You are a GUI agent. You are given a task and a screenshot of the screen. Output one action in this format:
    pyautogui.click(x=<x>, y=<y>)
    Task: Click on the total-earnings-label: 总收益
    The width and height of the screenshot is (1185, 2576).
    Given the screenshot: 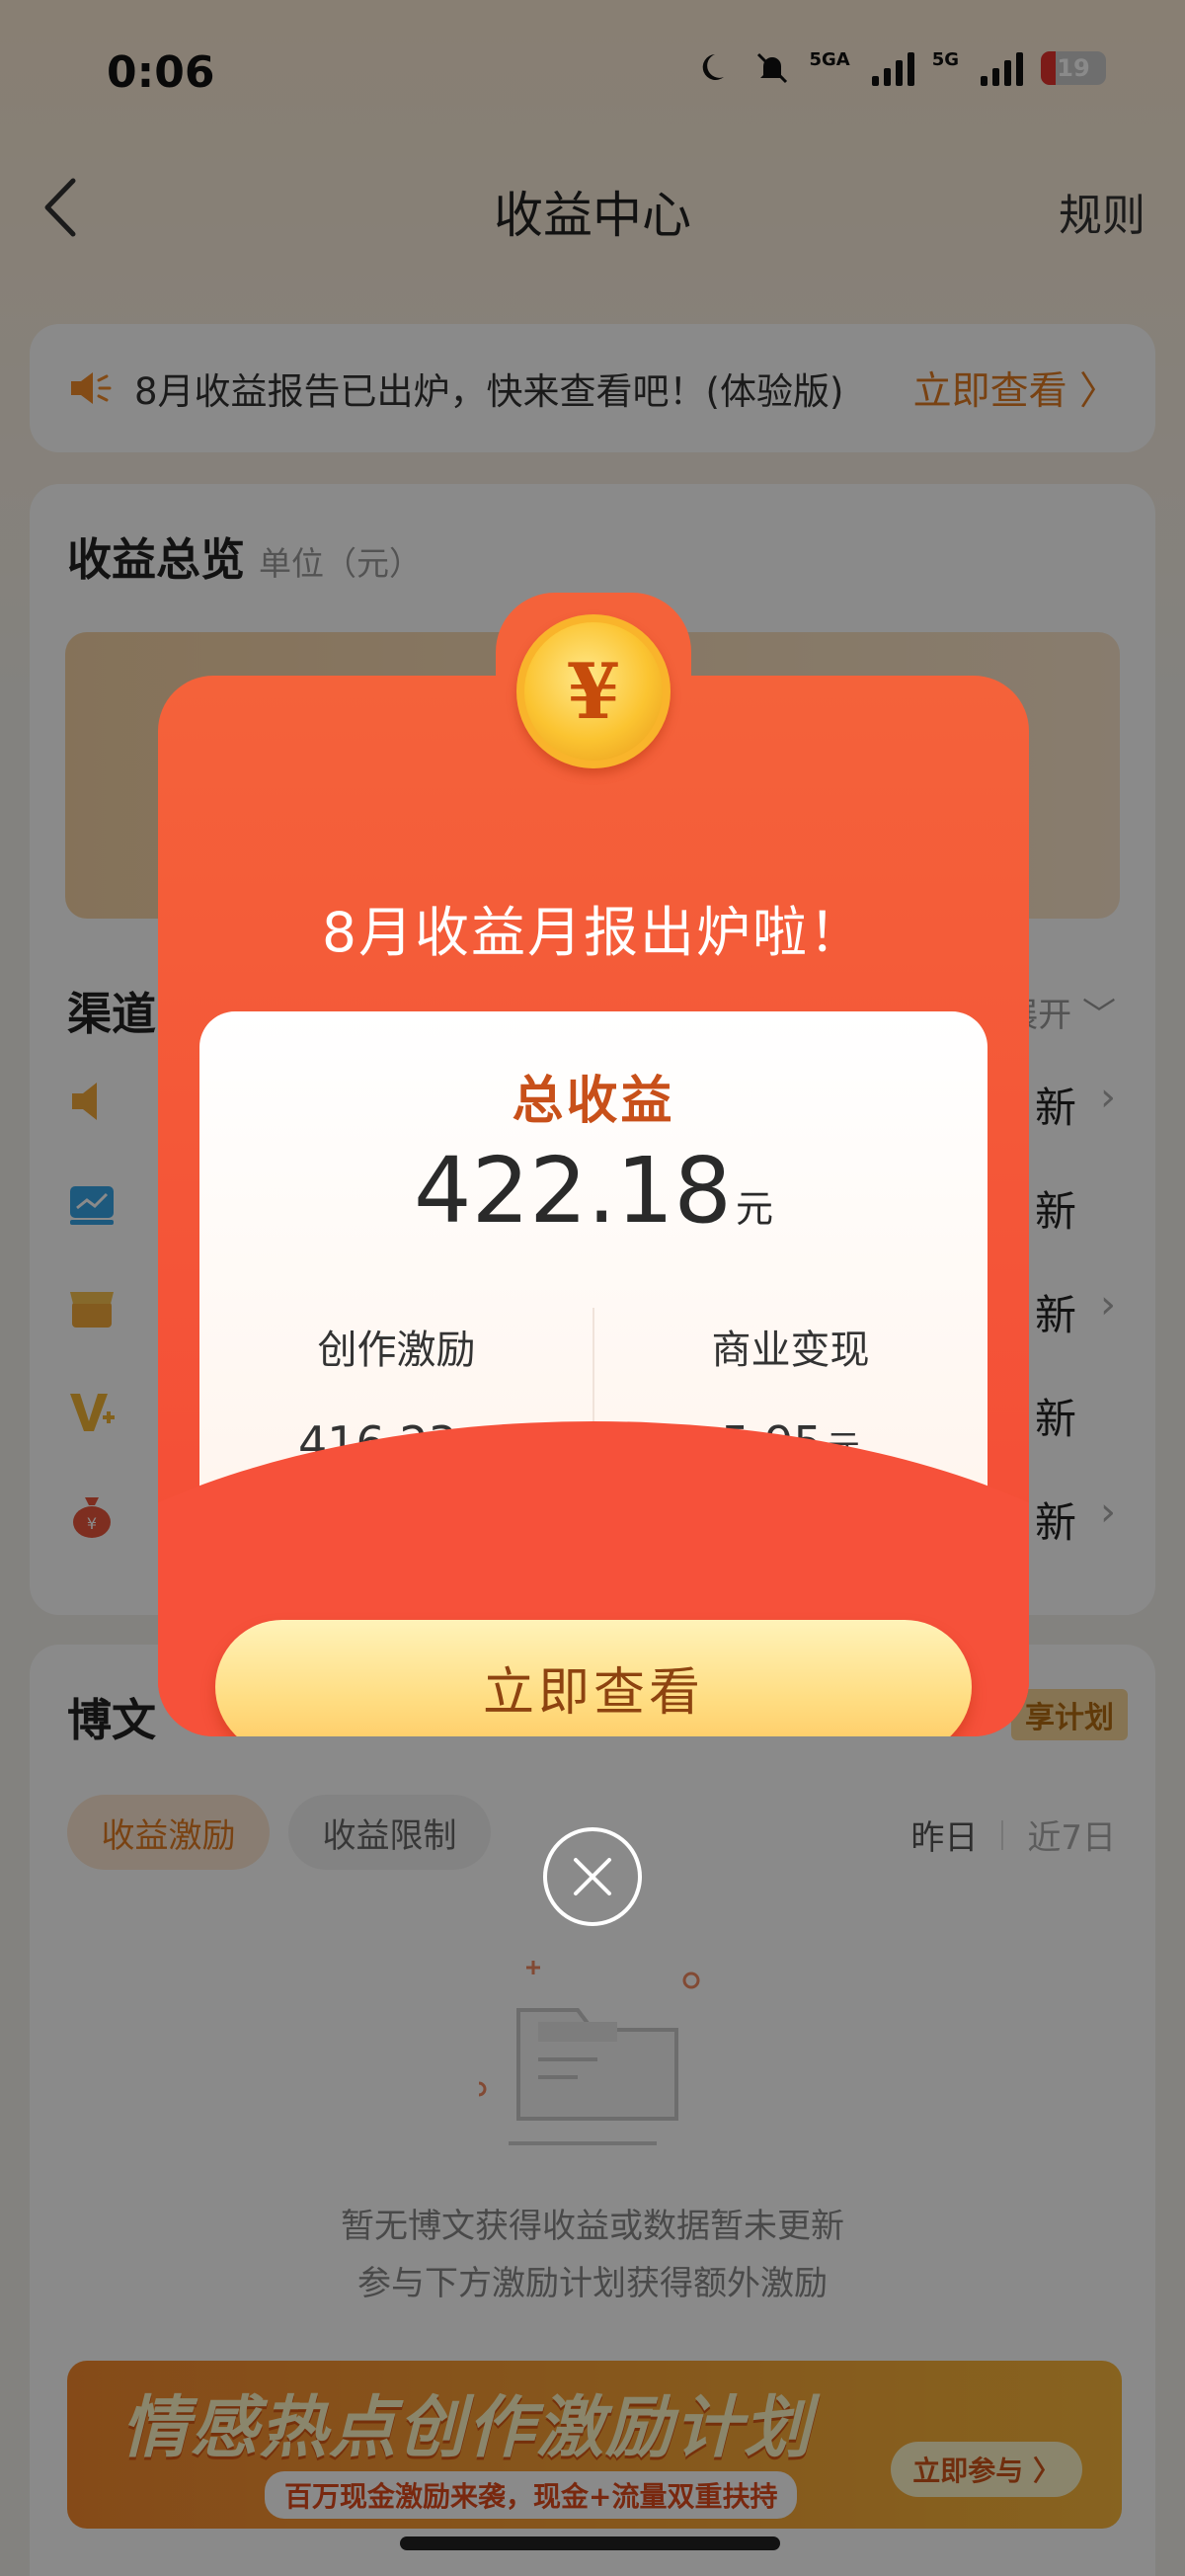 What is the action you would take?
    pyautogui.click(x=594, y=1101)
    